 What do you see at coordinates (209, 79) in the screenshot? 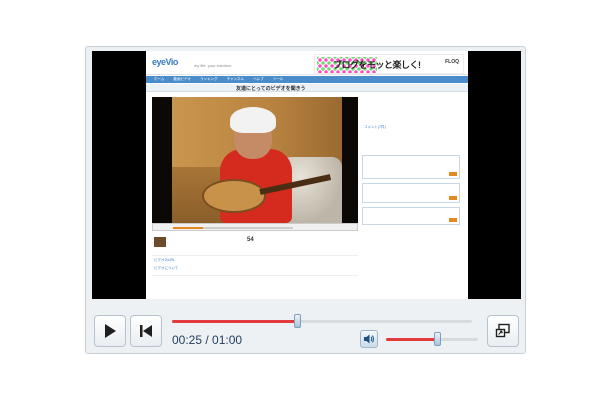
I see `frame-nav-item: ランキング` at bounding box center [209, 79].